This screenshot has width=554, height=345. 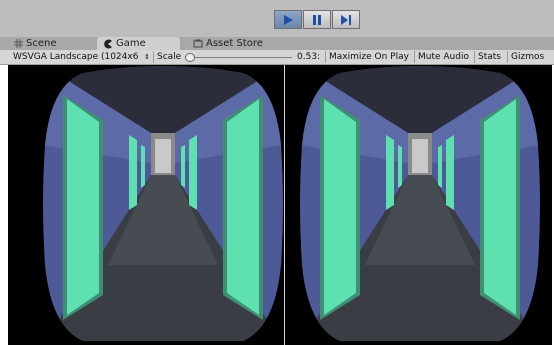 I want to click on pause-icon, so click(x=317, y=19).